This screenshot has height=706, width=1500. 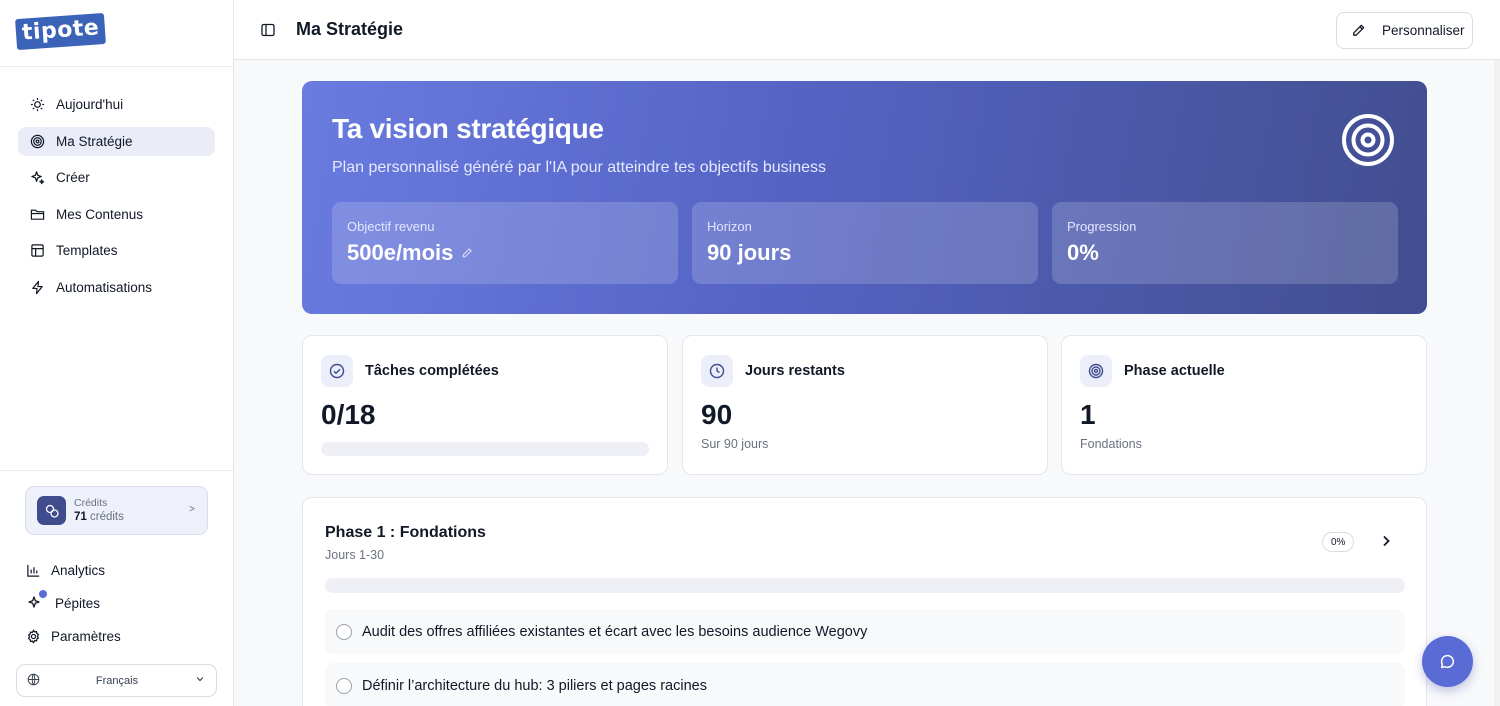 I want to click on stat-progression: Progression 0%, so click(x=1225, y=243).